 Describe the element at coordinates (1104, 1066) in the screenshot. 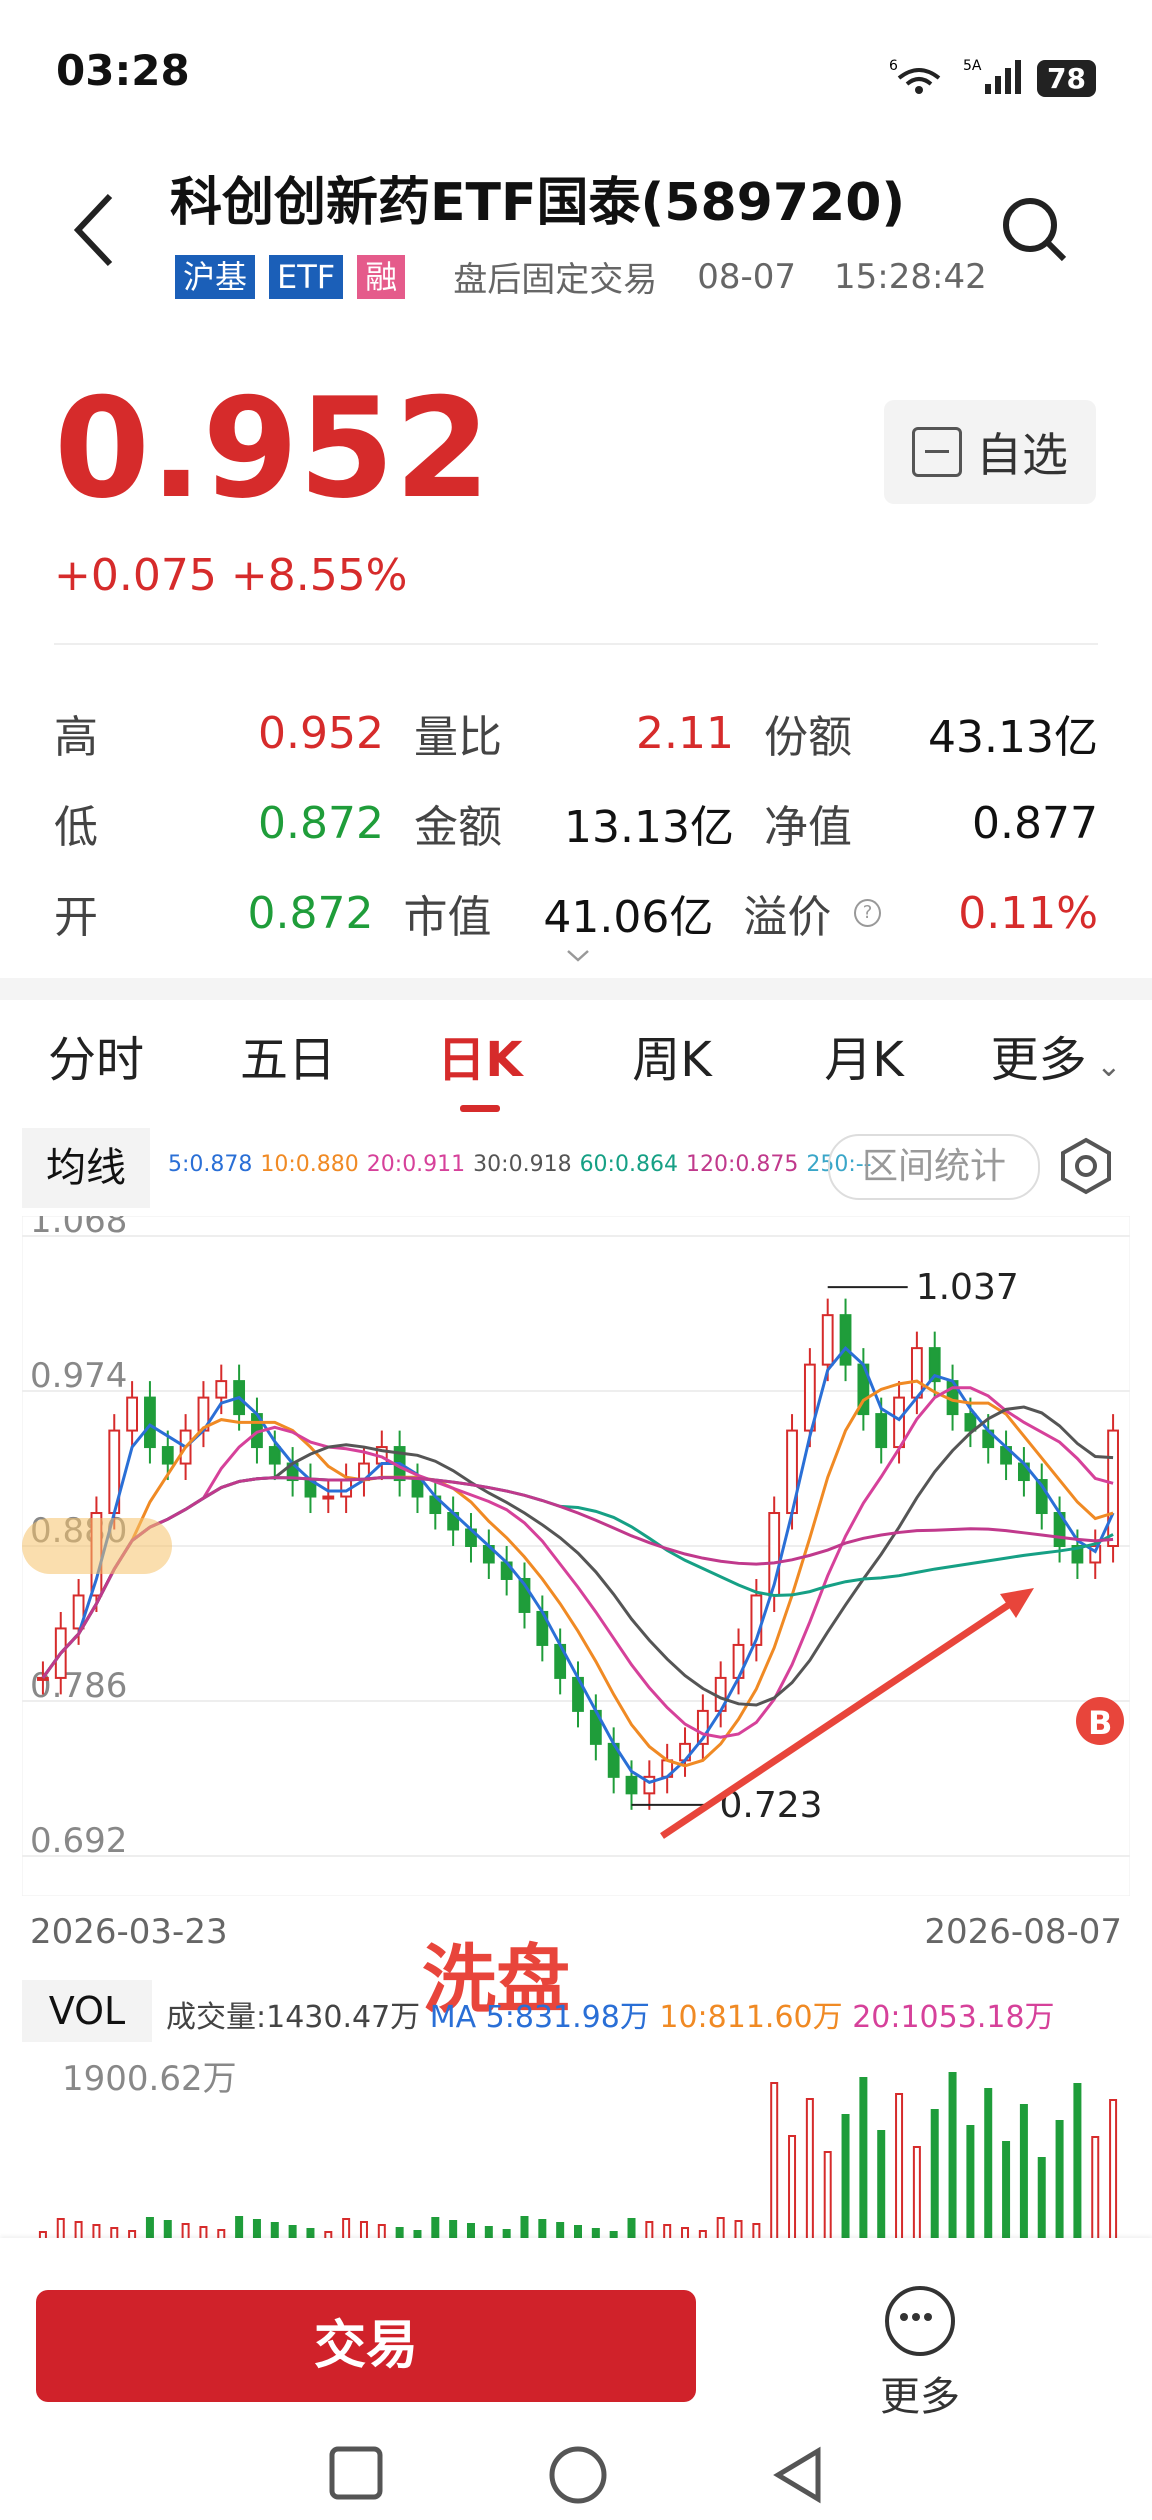

I see `chevron-down-icon: ⌄` at that location.